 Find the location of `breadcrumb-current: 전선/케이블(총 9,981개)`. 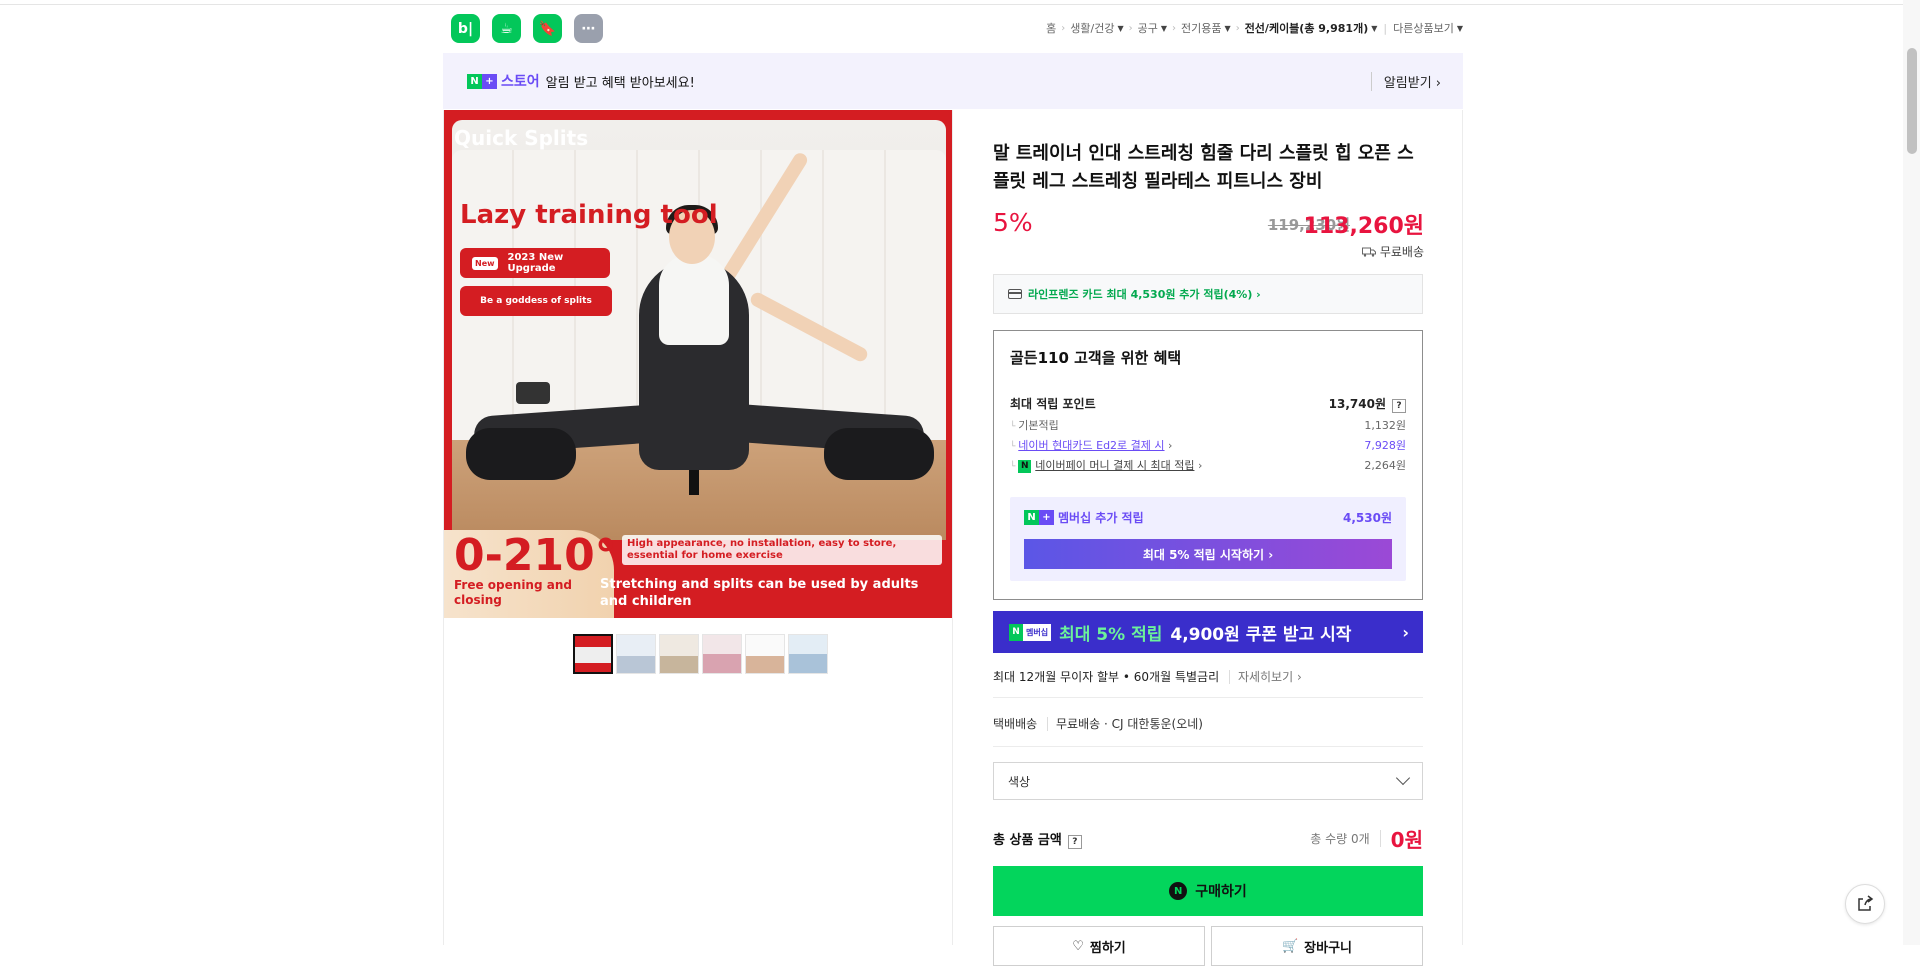

breadcrumb-current: 전선/케이블(총 9,981개) is located at coordinates (1307, 28).